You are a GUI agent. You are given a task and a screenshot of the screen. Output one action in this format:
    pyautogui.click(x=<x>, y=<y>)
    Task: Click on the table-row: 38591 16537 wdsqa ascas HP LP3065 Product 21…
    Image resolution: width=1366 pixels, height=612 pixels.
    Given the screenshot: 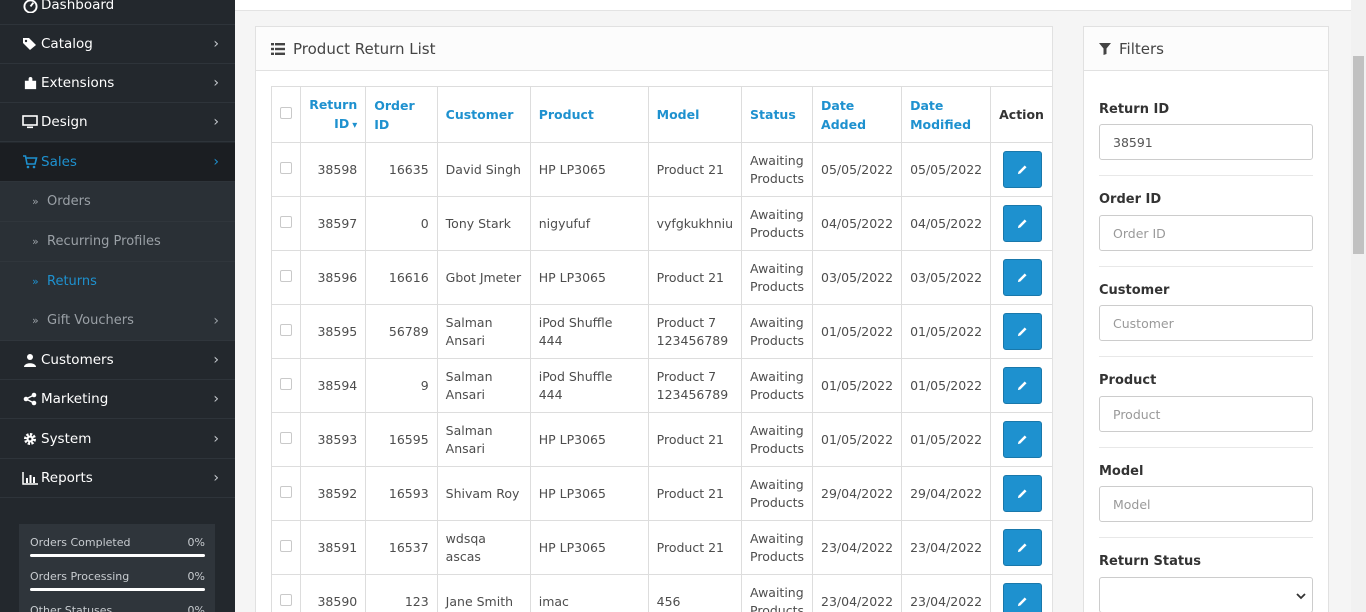 What is the action you would take?
    pyautogui.click(x=661, y=547)
    